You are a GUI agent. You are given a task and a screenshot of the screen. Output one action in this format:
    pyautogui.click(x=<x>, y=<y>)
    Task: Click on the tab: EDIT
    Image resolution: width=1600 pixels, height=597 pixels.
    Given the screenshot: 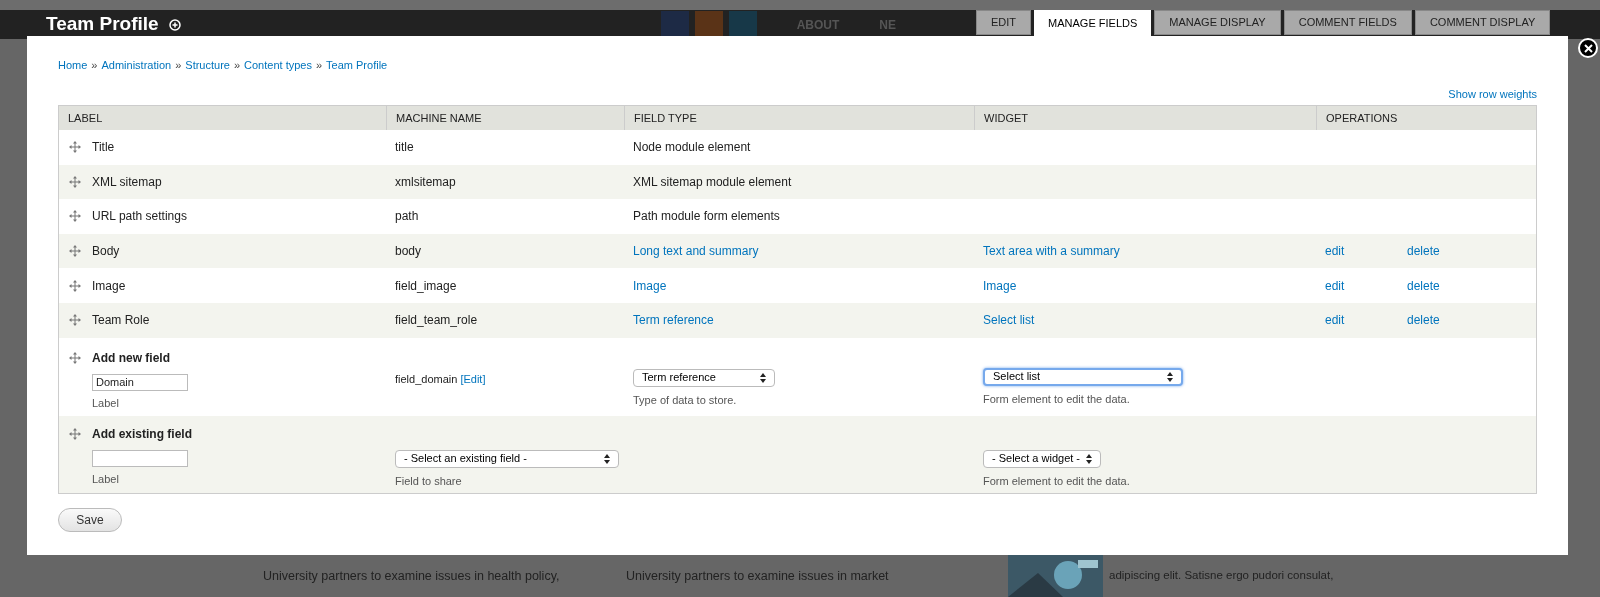 What is the action you would take?
    pyautogui.click(x=1004, y=22)
    